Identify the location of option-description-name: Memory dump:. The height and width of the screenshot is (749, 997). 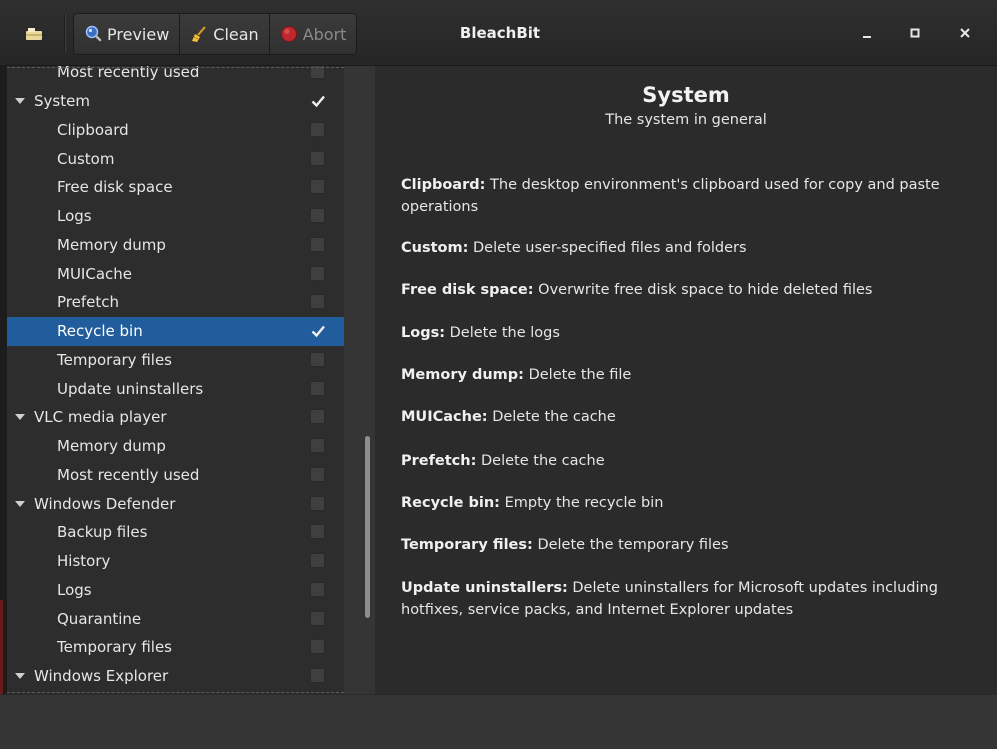
(462, 375).